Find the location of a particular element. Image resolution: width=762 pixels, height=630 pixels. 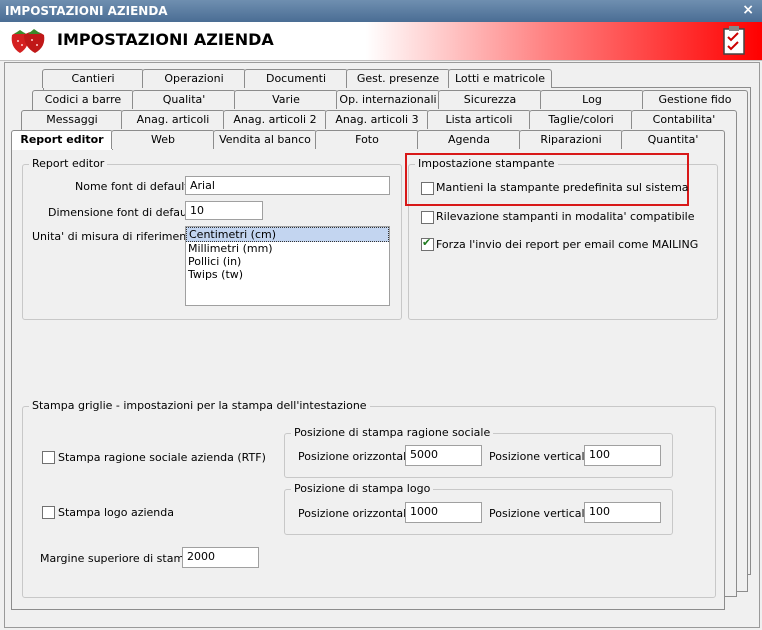

logo-vert-field: 100 is located at coordinates (622, 512).